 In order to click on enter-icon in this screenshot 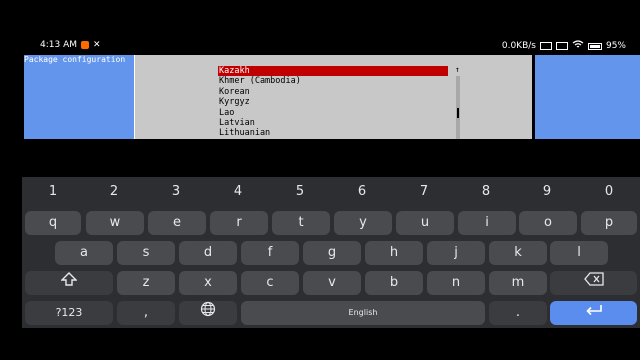, I will do `click(594, 313)`.